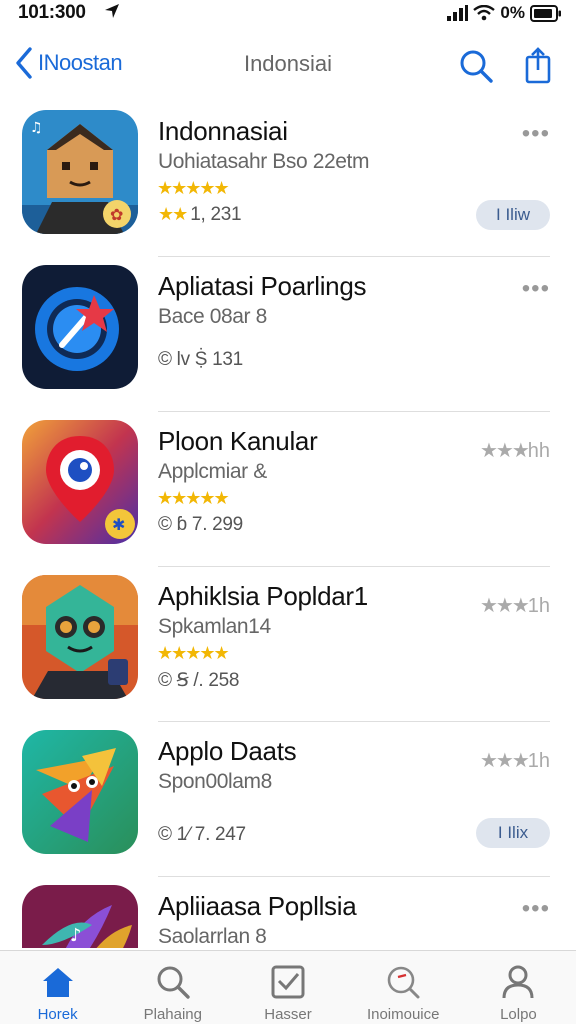 This screenshot has width=576, height=1024. What do you see at coordinates (80, 916) in the screenshot?
I see `app-icon-feather: ♪` at bounding box center [80, 916].